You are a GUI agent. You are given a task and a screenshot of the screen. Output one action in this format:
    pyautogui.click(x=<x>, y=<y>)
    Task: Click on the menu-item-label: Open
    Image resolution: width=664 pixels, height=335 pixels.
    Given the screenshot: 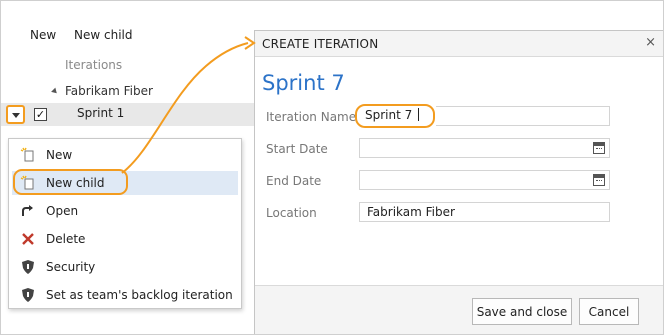 What is the action you would take?
    pyautogui.click(x=62, y=211)
    